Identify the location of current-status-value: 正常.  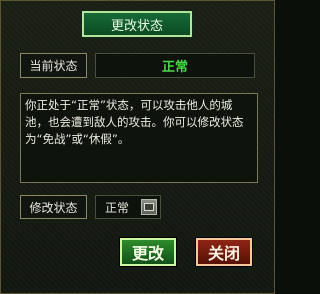
(175, 65).